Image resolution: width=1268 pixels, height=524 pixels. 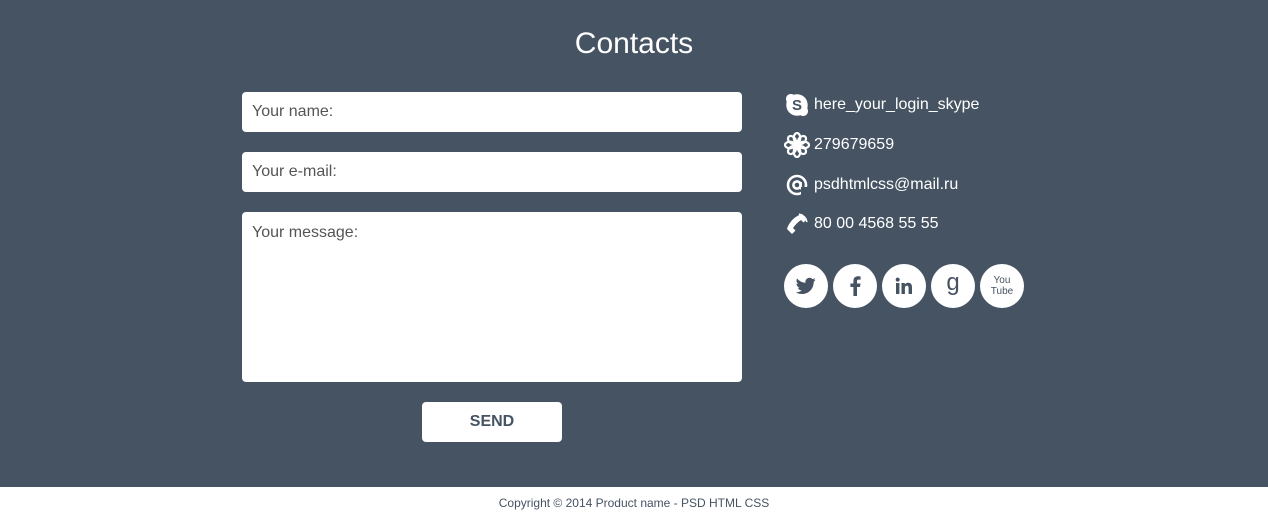 I want to click on linkedin-button, so click(x=904, y=286).